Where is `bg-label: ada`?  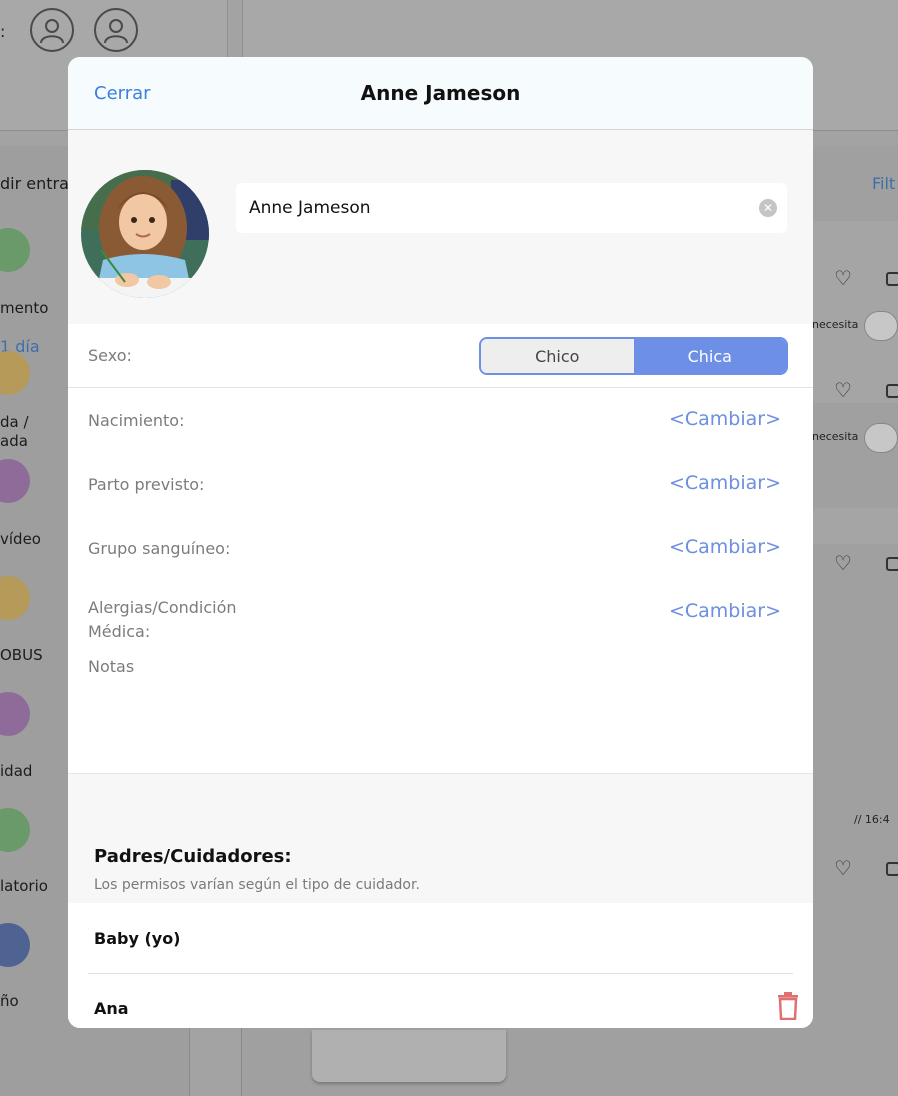
bg-label: ada is located at coordinates (14, 441).